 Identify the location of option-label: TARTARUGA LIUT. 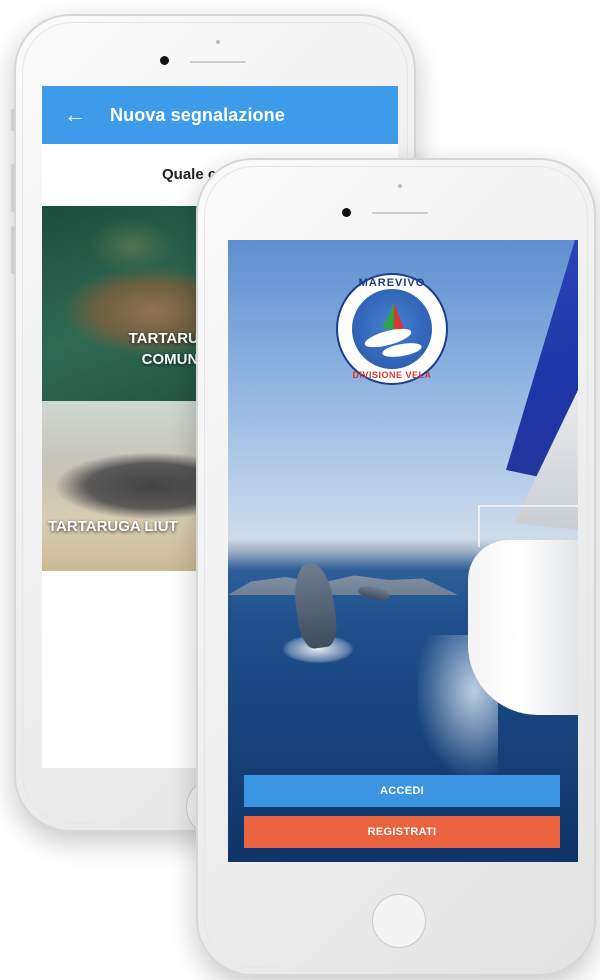
(113, 526).